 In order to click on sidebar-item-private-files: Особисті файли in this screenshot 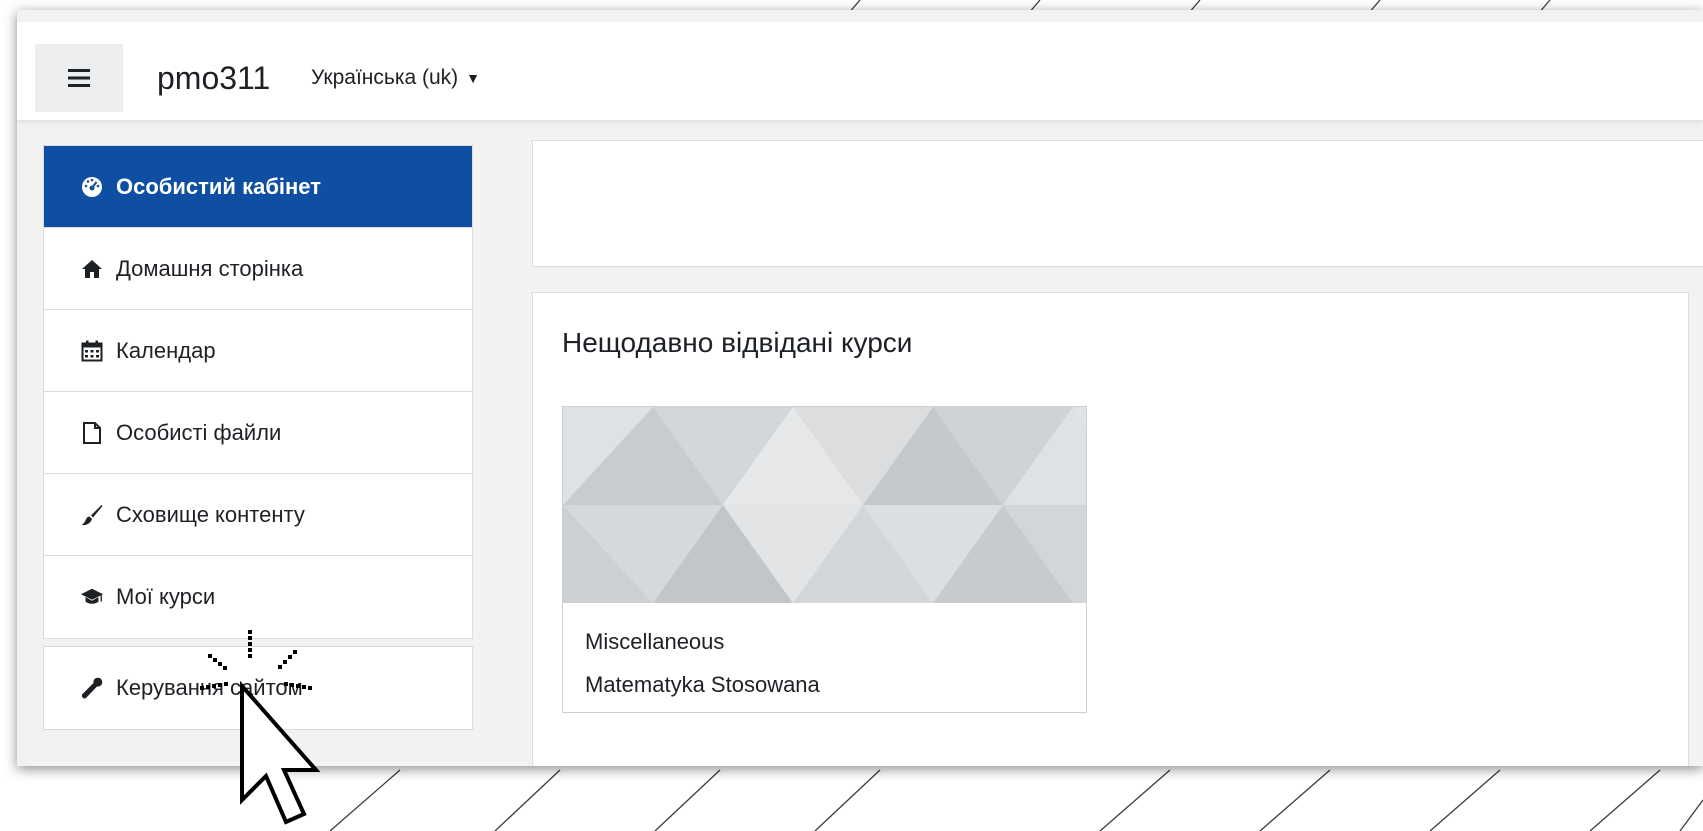, I will do `click(258, 433)`.